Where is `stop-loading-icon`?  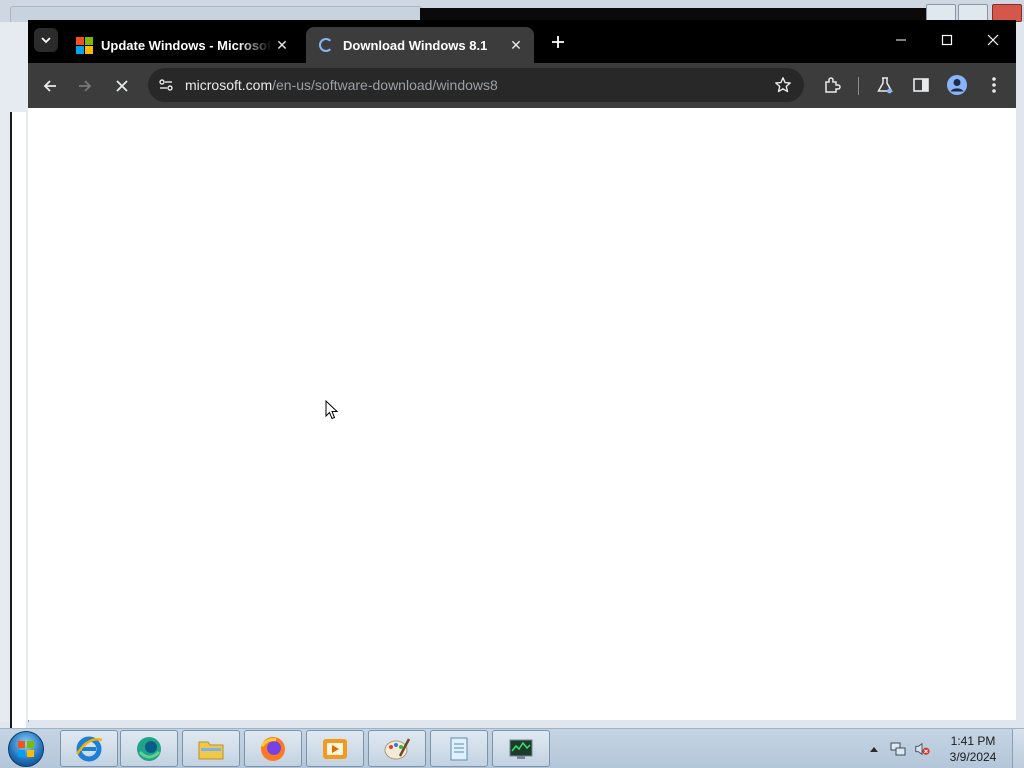
stop-loading-icon is located at coordinates (122, 86).